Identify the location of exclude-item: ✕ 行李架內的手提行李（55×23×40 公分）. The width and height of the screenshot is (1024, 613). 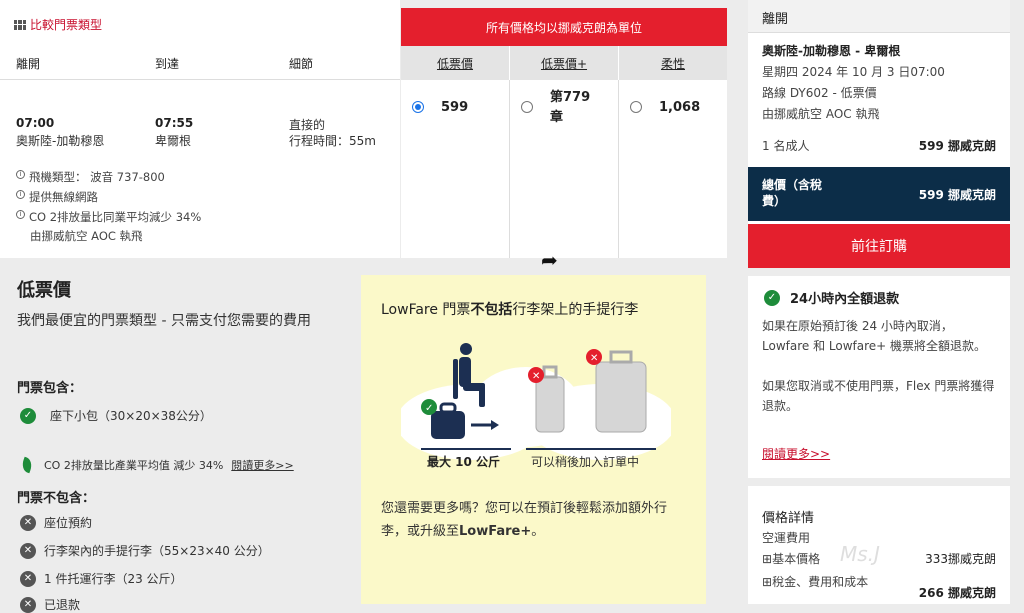
(145, 550).